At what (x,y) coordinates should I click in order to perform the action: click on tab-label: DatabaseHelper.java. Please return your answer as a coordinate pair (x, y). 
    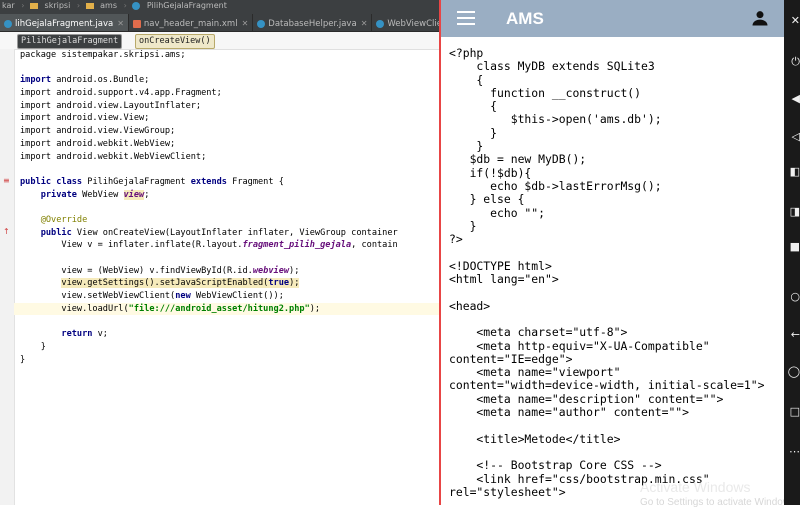
    Looking at the image, I should click on (312, 24).